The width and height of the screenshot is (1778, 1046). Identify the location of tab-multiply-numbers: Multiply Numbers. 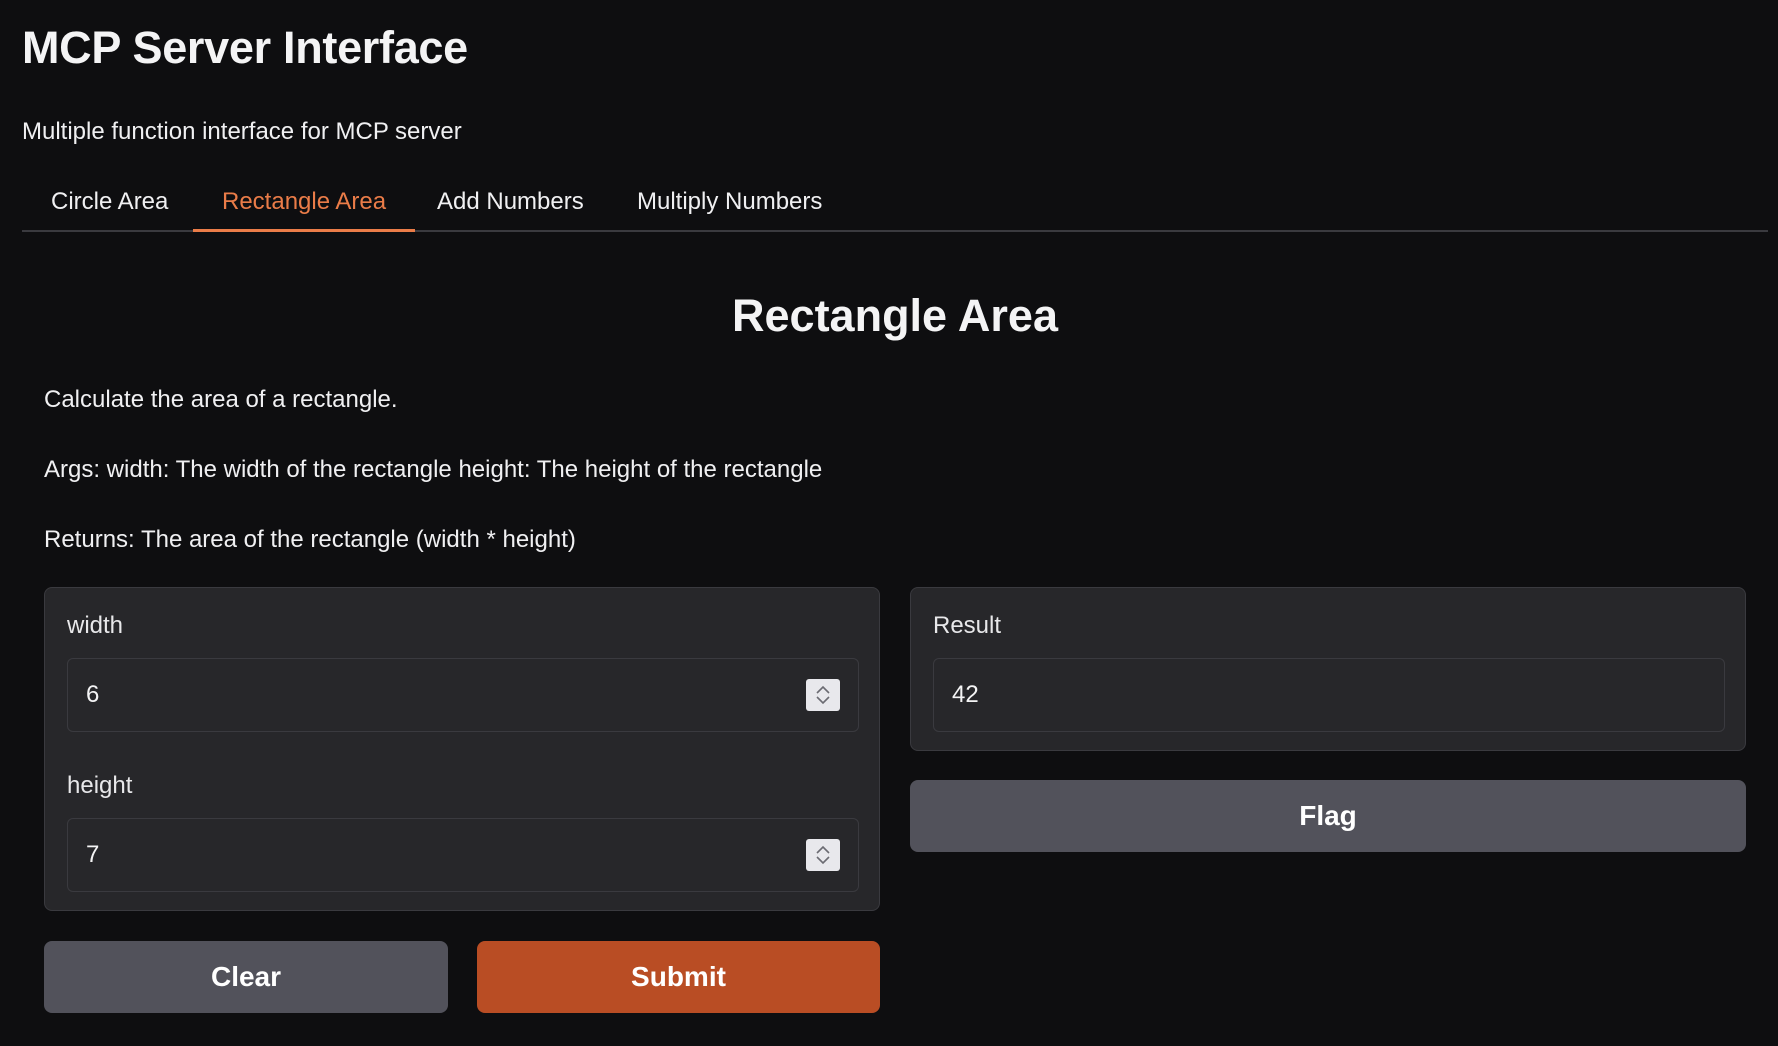
(729, 206).